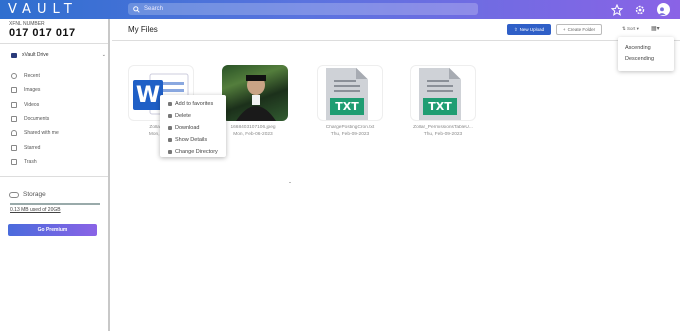 This screenshot has height=331, width=680. Describe the element at coordinates (58, 105) in the screenshot. I see `sidebar-item-videos: Videos` at that location.